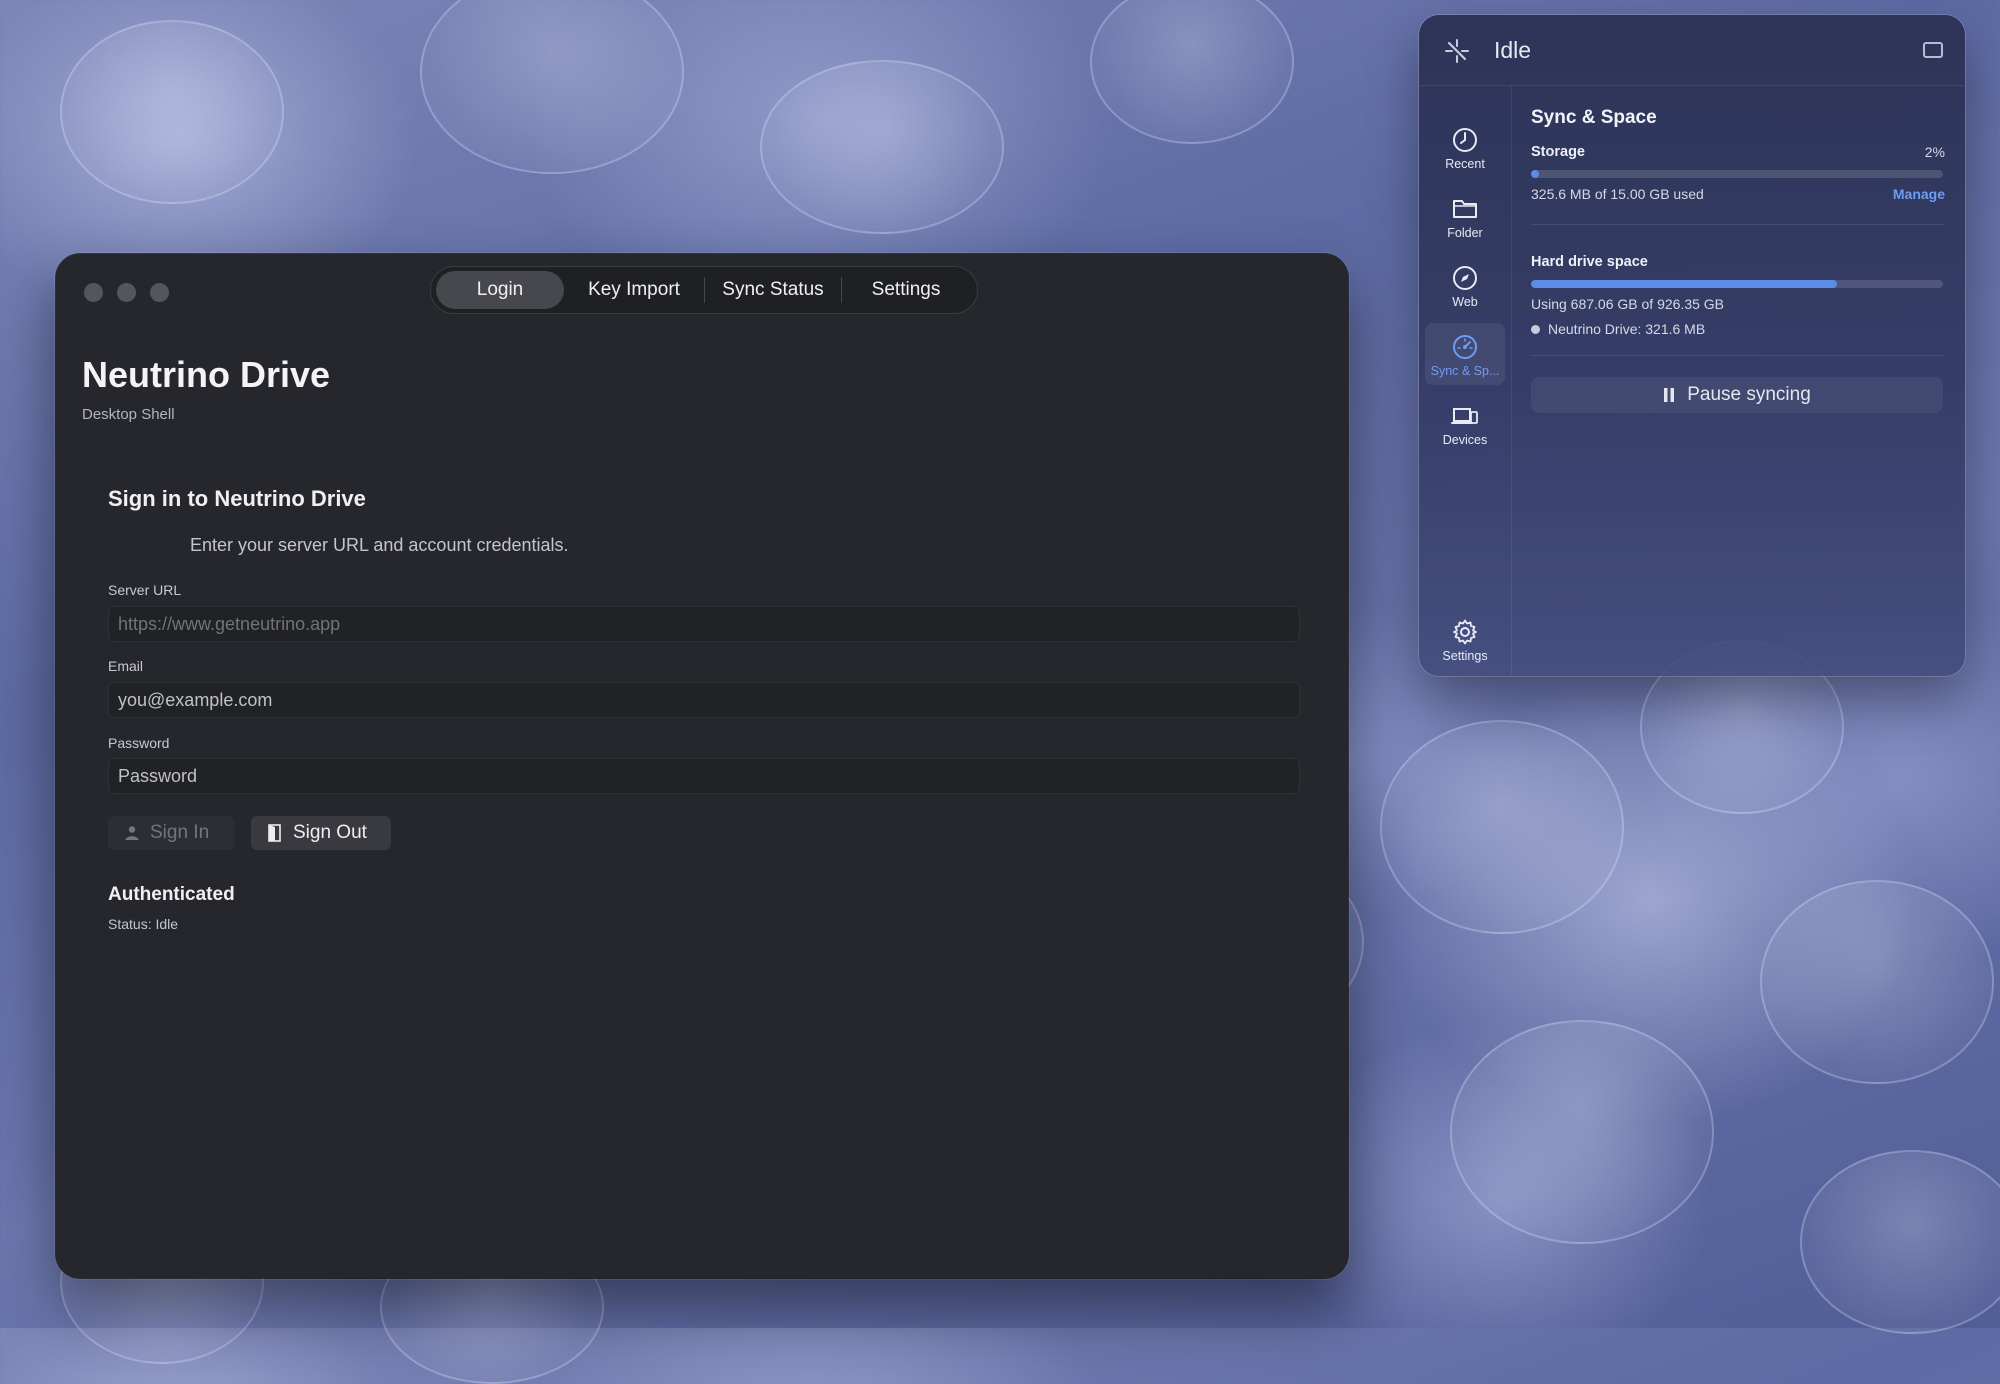 Image resolution: width=2000 pixels, height=1384 pixels. What do you see at coordinates (1749, 394) in the screenshot?
I see `pause-syncing-label: Pause syncing` at bounding box center [1749, 394].